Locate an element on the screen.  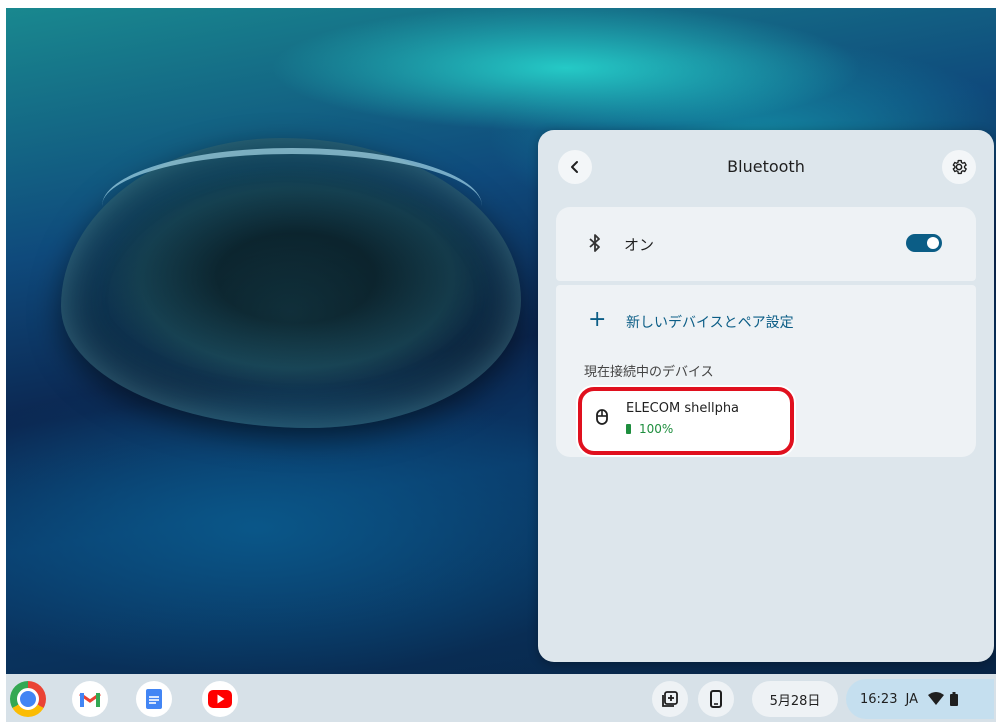
wifi-icon is located at coordinates (935, 698).